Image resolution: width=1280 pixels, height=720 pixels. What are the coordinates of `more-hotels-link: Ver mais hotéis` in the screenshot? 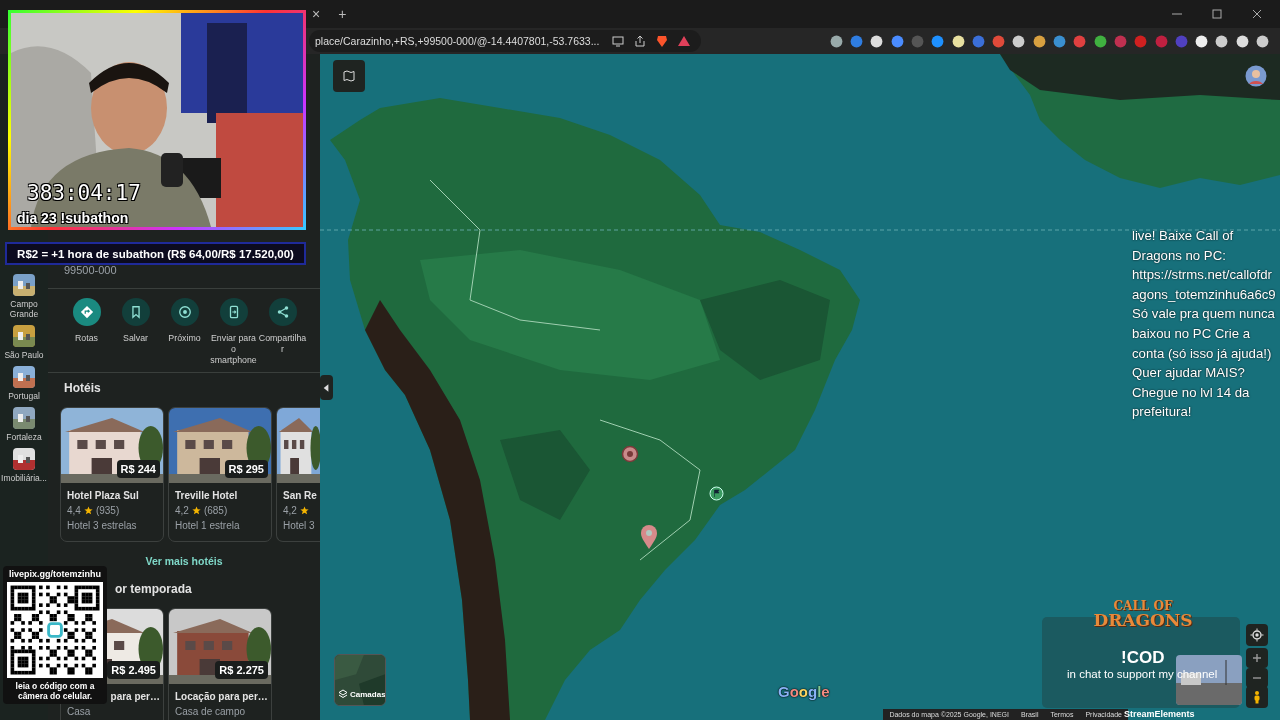 It's located at (184, 561).